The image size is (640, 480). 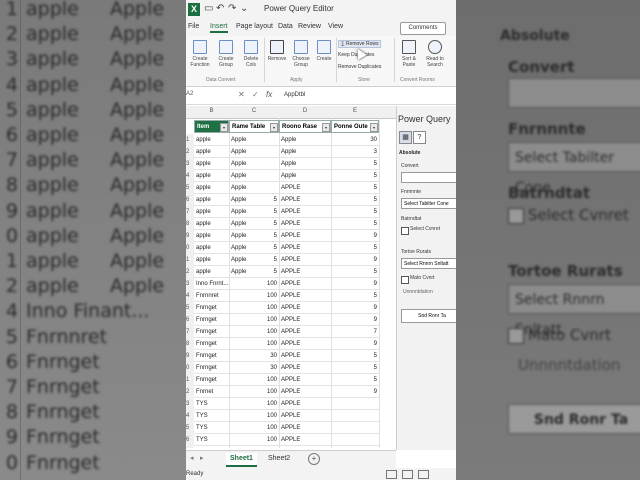 I want to click on comments-button: Comments, so click(x=423, y=28).